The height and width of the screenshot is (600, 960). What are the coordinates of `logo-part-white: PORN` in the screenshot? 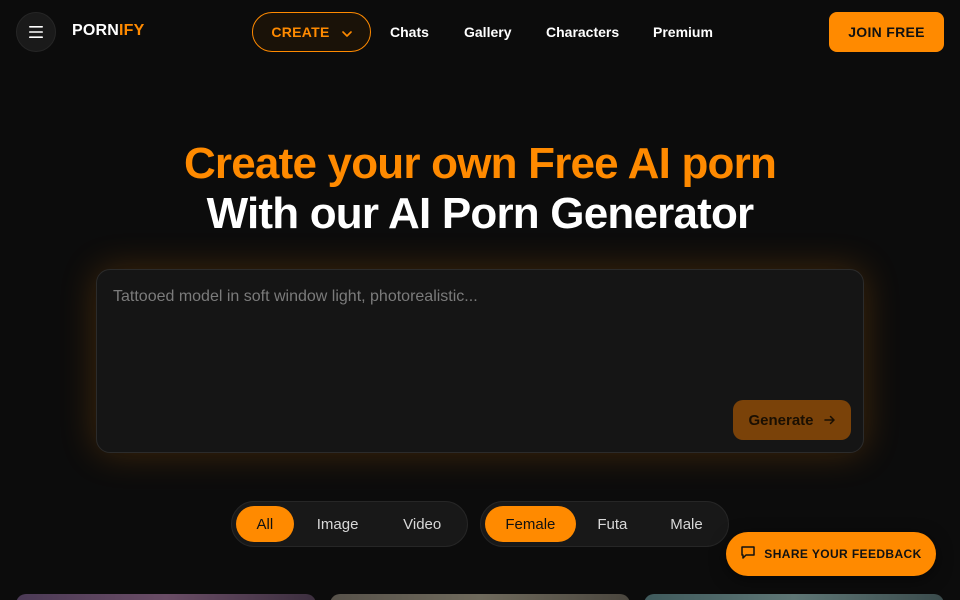 It's located at (96, 30).